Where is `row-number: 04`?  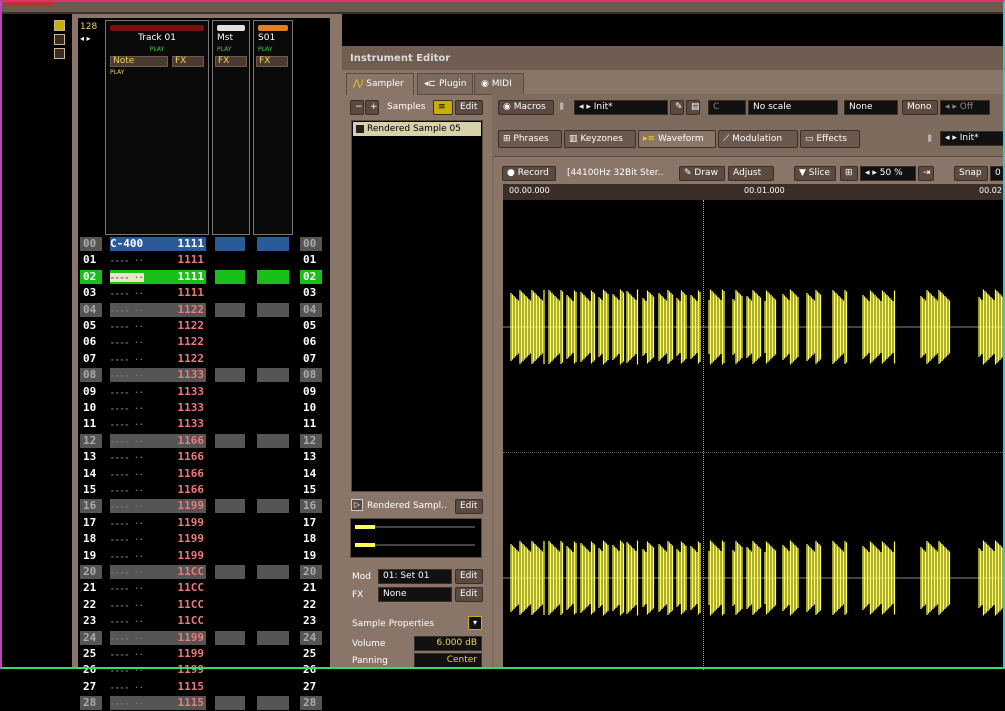 row-number: 04 is located at coordinates (91, 310).